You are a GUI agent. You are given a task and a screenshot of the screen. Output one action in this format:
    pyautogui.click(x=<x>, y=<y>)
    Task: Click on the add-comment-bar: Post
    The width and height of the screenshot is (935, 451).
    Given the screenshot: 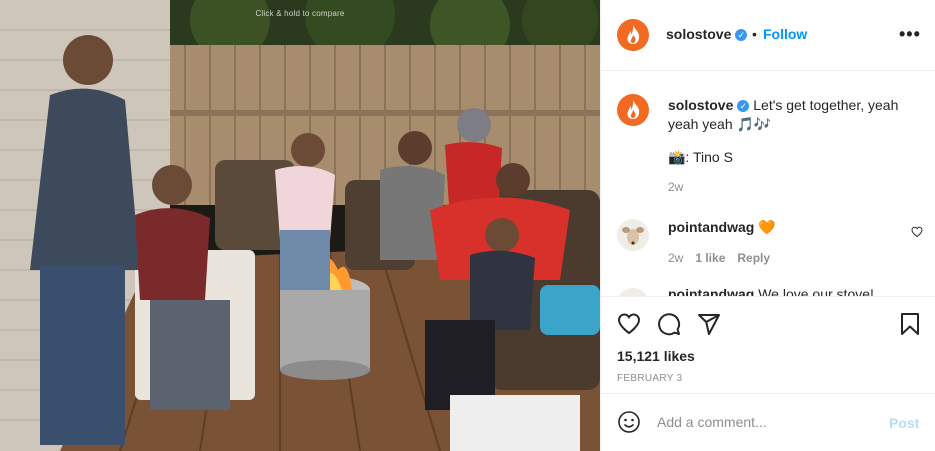 What is the action you would take?
    pyautogui.click(x=768, y=422)
    